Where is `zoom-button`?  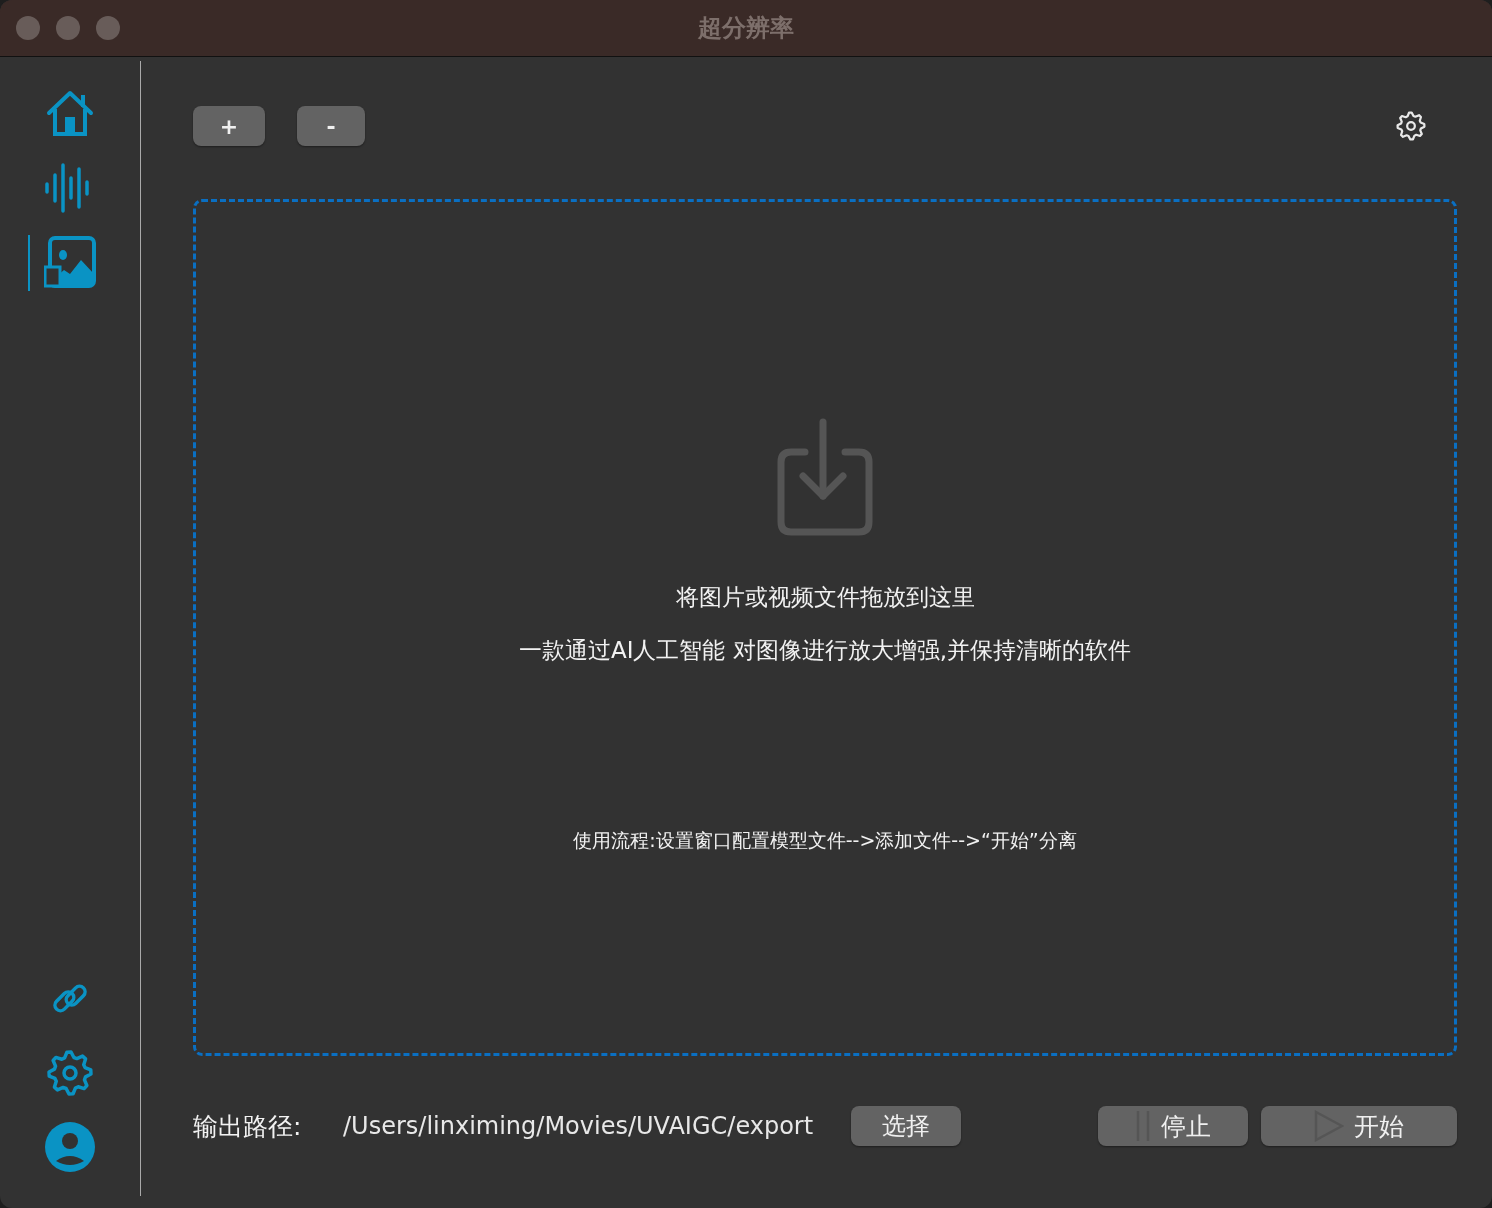
zoom-button is located at coordinates (108, 28).